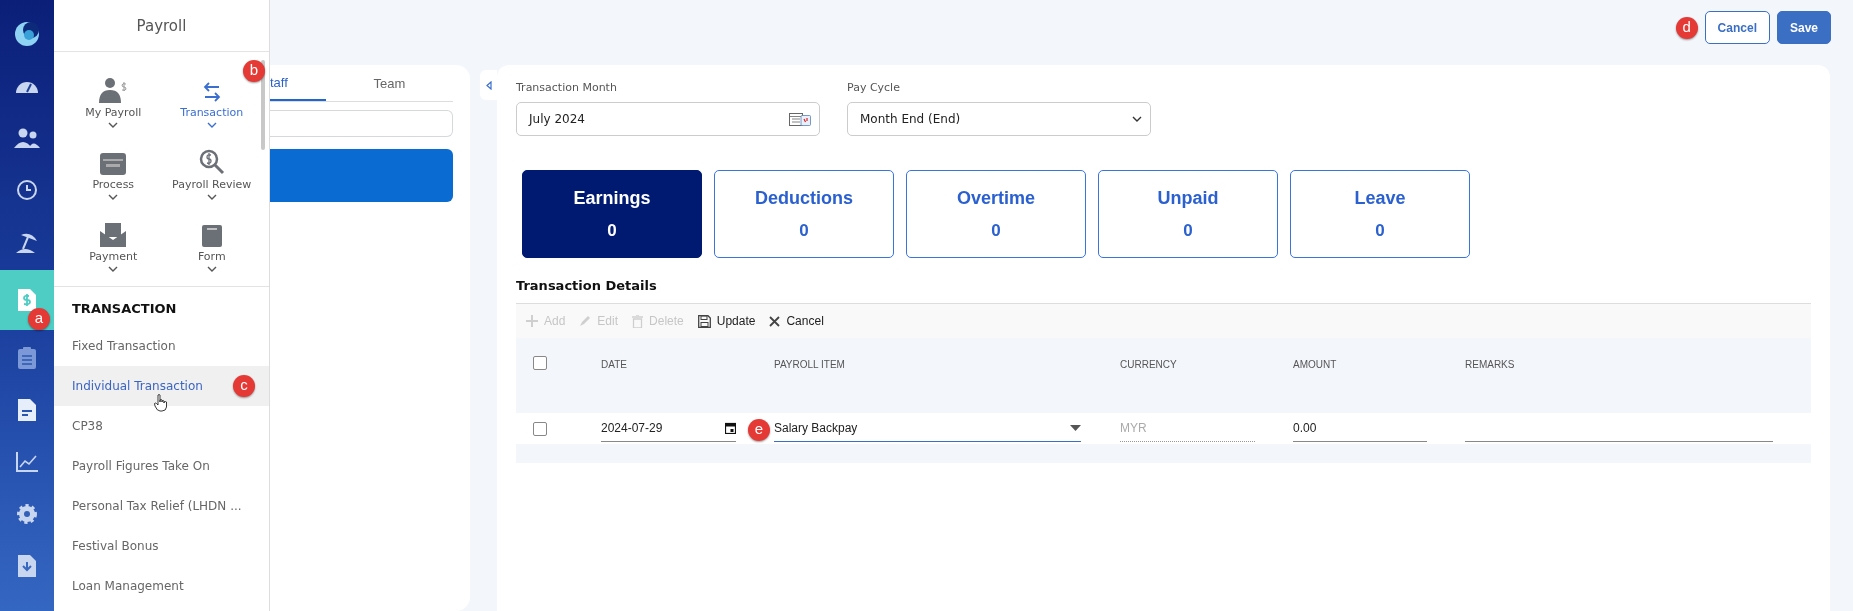  What do you see at coordinates (1360, 428) in the screenshot?
I see `amount-input: 0.00` at bounding box center [1360, 428].